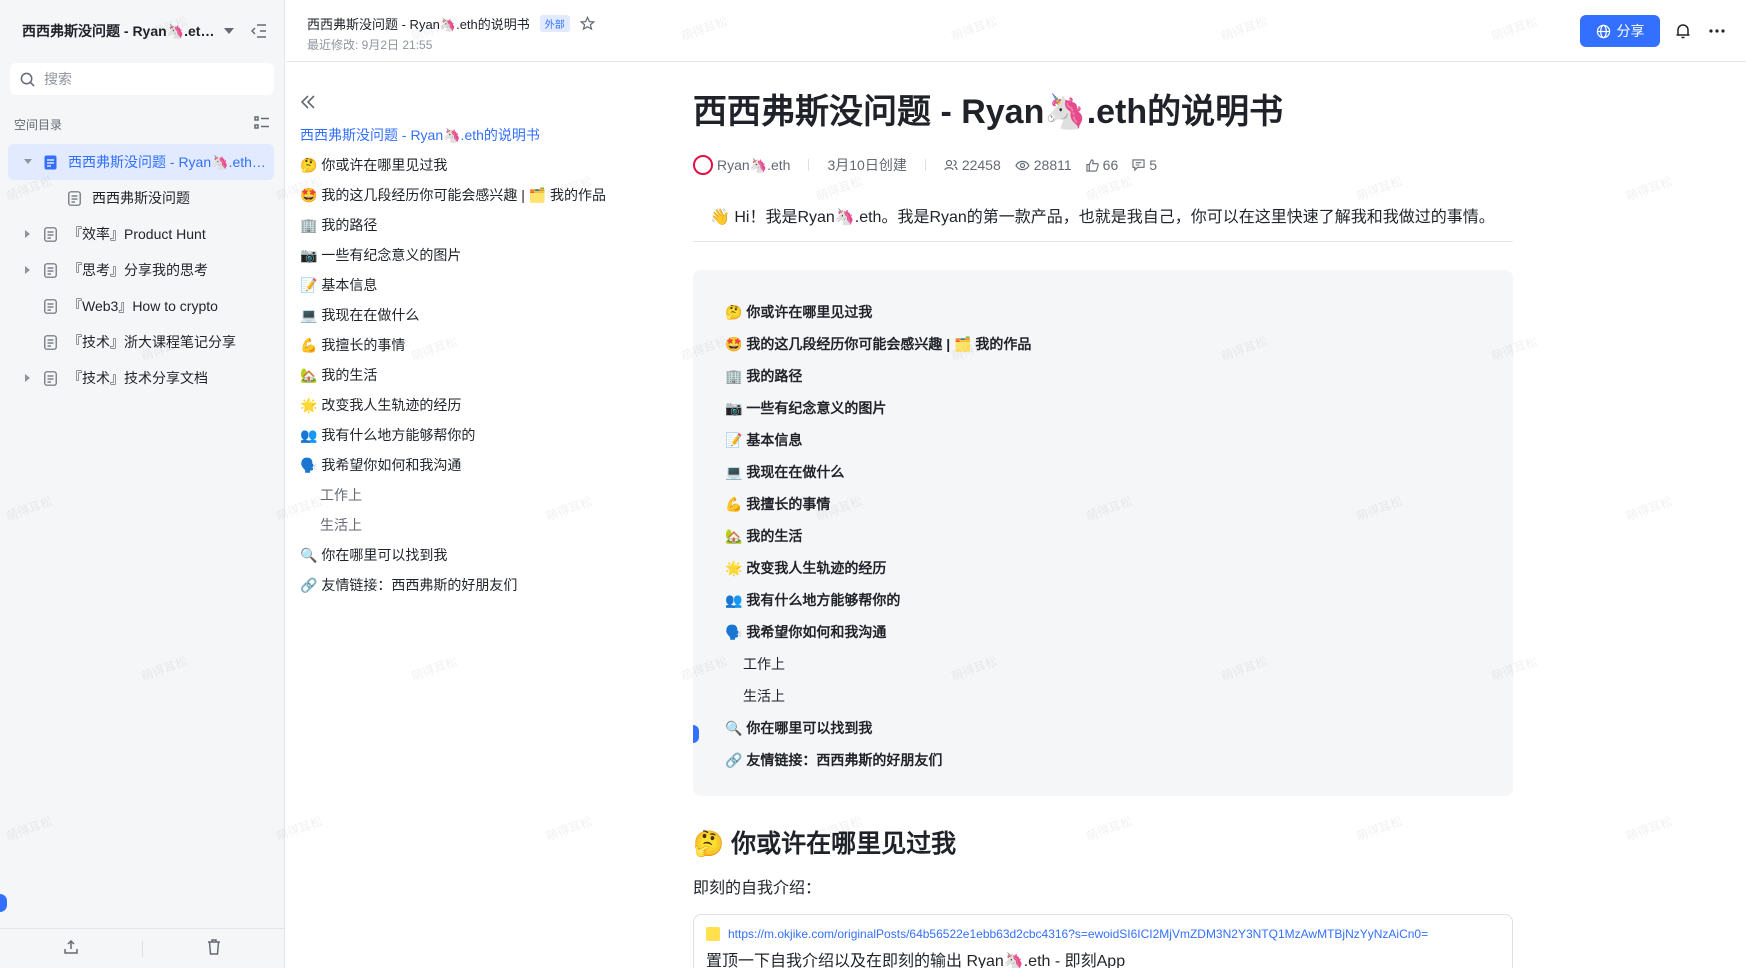 The height and width of the screenshot is (968, 1746). I want to click on trash-button, so click(214, 948).